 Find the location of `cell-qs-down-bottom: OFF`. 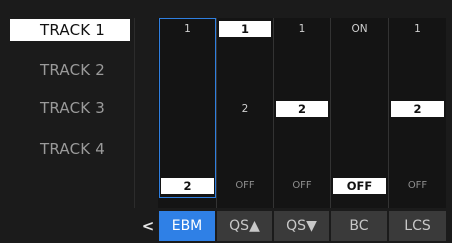

cell-qs-down-bottom: OFF is located at coordinates (302, 186).